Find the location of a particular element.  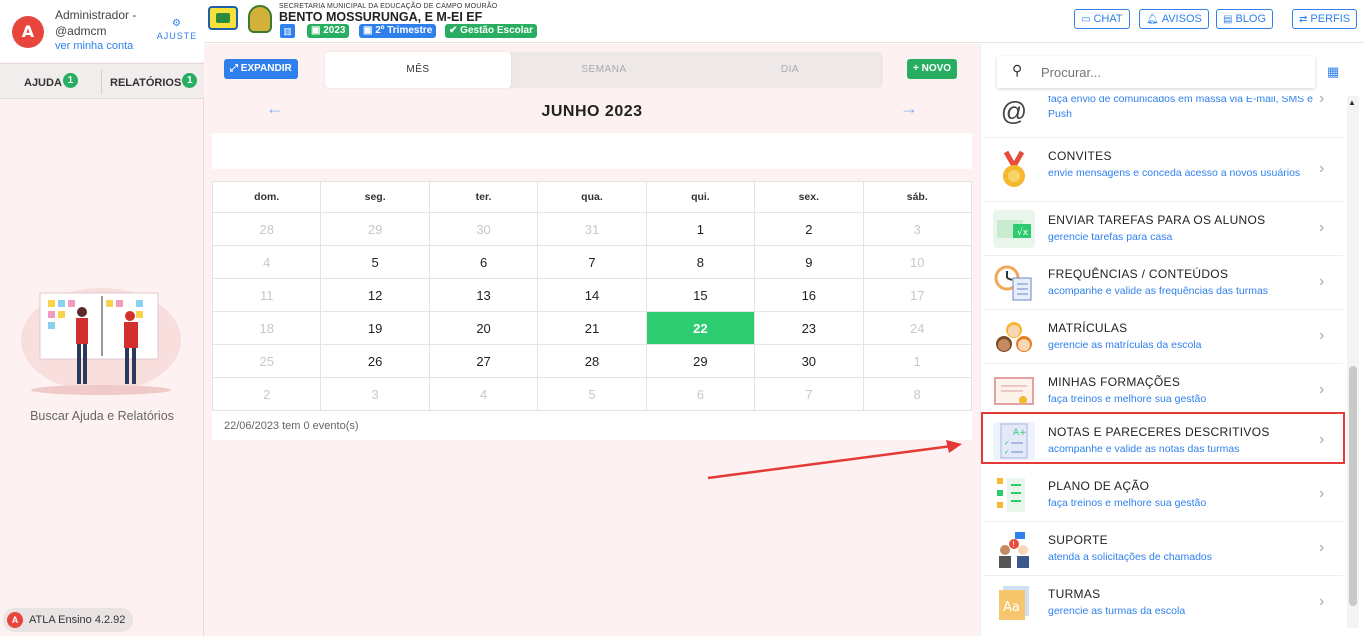

tab-relatorios: RELATÓRIOS 1 is located at coordinates (154, 82).